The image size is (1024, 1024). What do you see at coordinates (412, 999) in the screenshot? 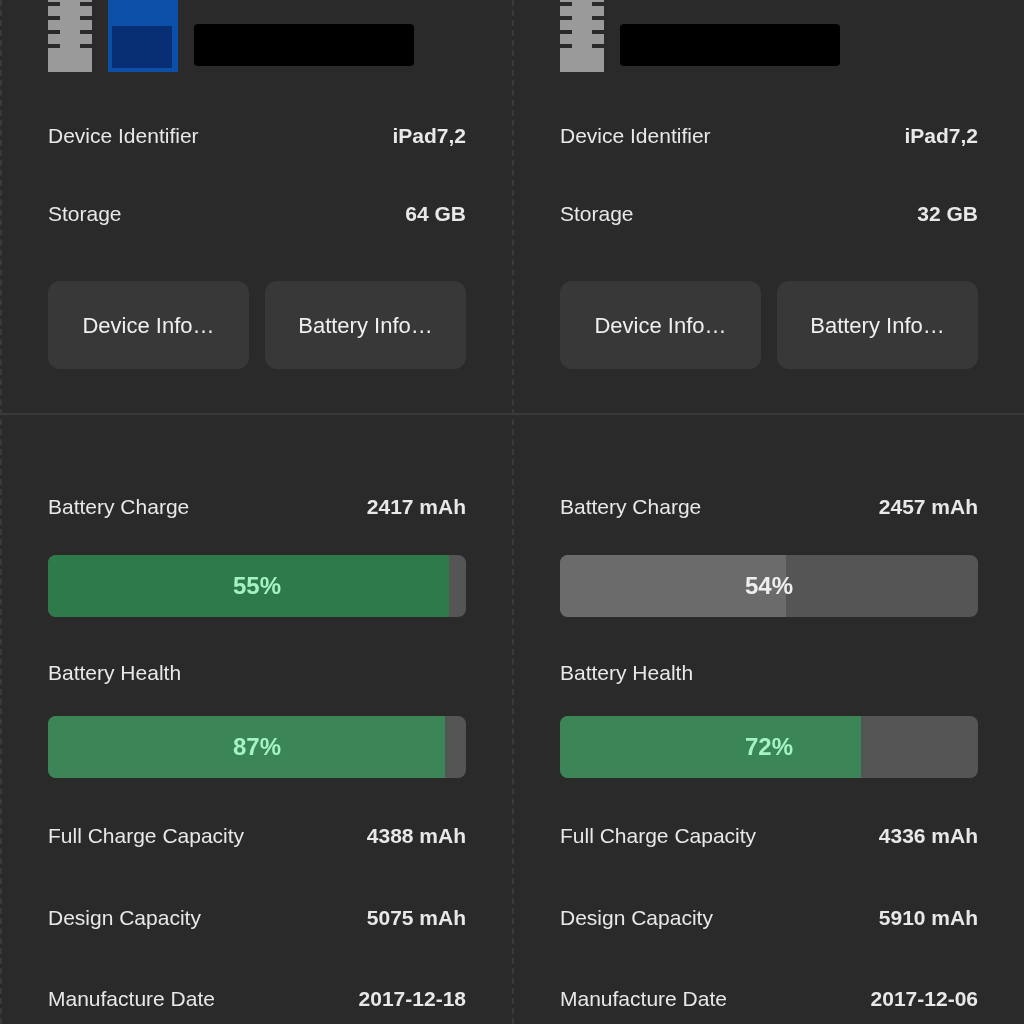
I see `detail-value: 2017-12-18` at bounding box center [412, 999].